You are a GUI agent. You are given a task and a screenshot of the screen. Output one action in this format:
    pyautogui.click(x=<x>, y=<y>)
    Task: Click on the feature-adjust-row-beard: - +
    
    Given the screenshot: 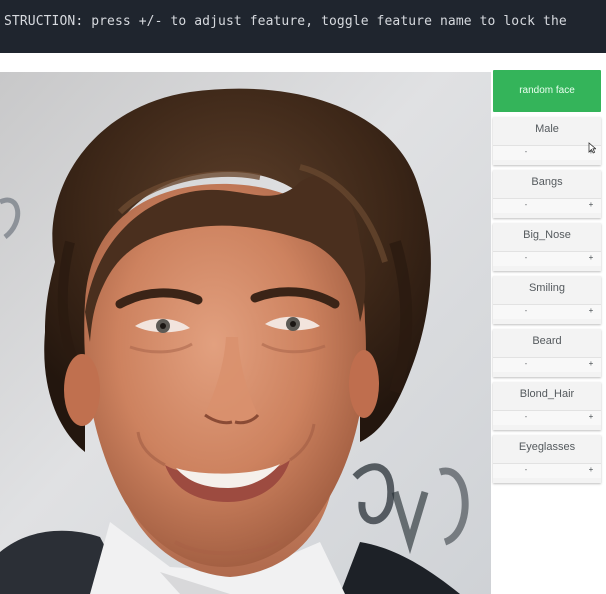 What is the action you would take?
    pyautogui.click(x=547, y=364)
    